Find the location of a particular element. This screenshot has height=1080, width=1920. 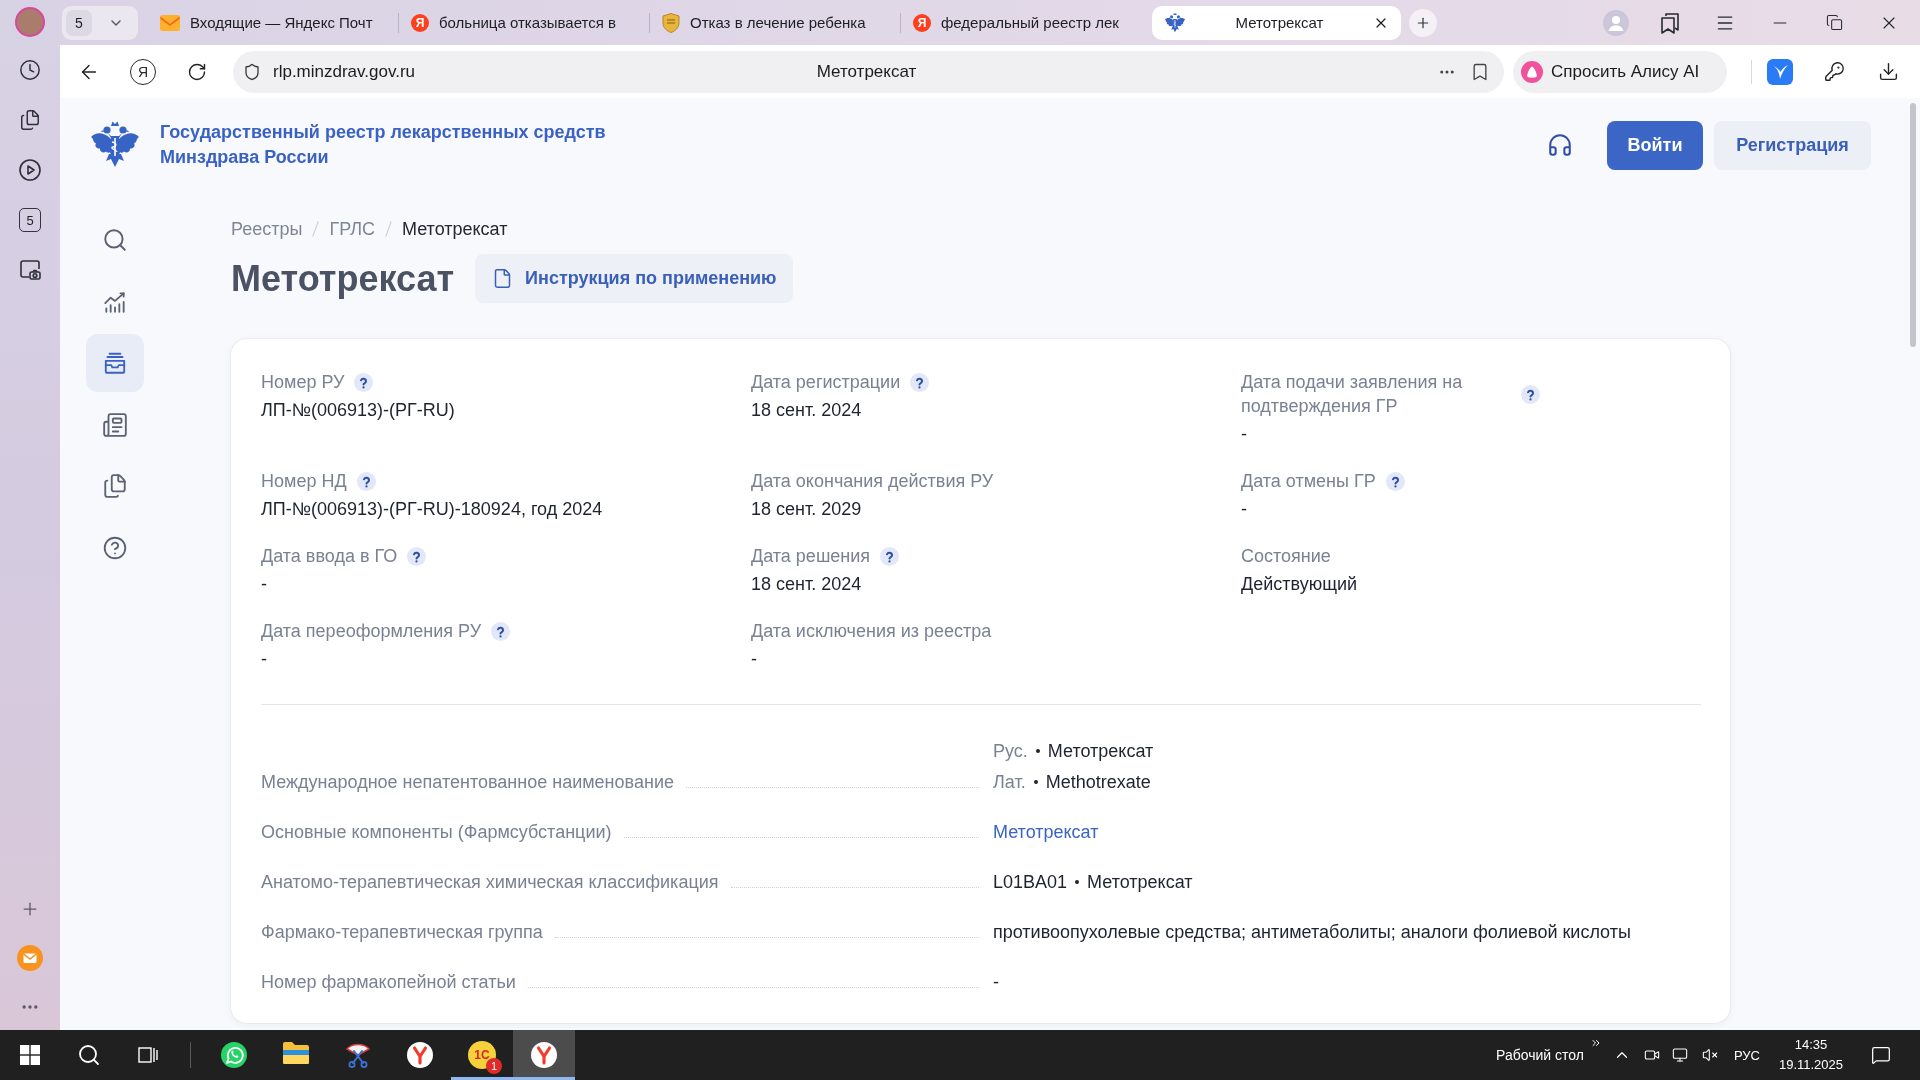

browser-tab: Я больница отказывается в is located at coordinates (523, 22).